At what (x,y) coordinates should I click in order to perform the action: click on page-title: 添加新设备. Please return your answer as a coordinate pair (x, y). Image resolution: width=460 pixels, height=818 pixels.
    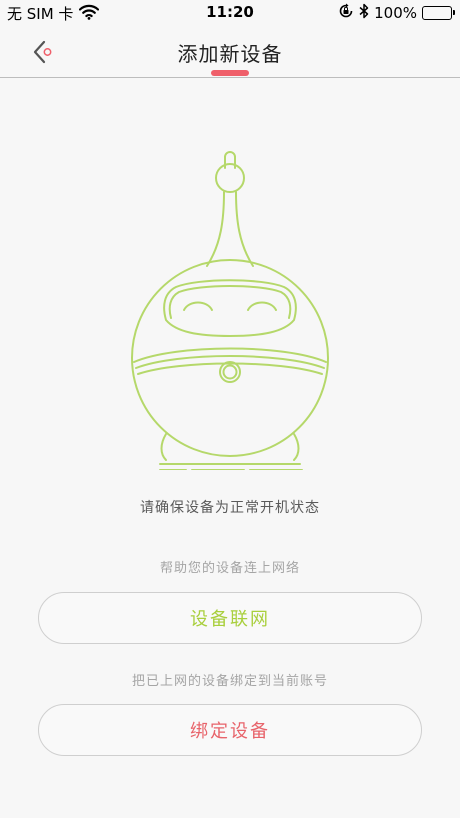
    Looking at the image, I should click on (230, 54).